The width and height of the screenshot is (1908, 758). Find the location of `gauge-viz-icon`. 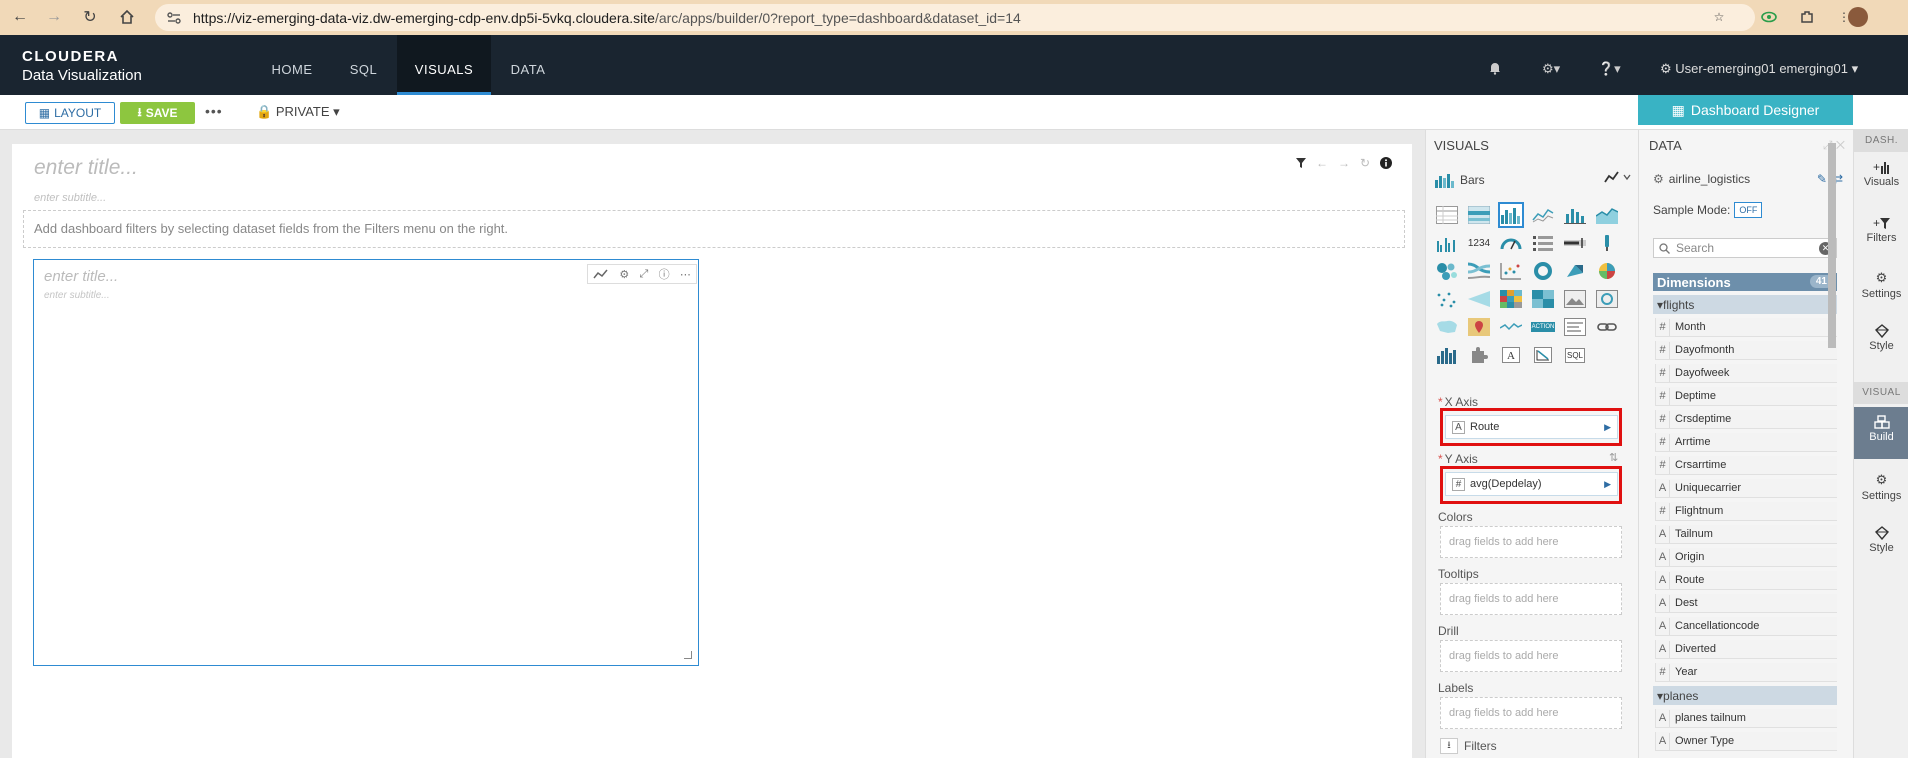

gauge-viz-icon is located at coordinates (1511, 243).